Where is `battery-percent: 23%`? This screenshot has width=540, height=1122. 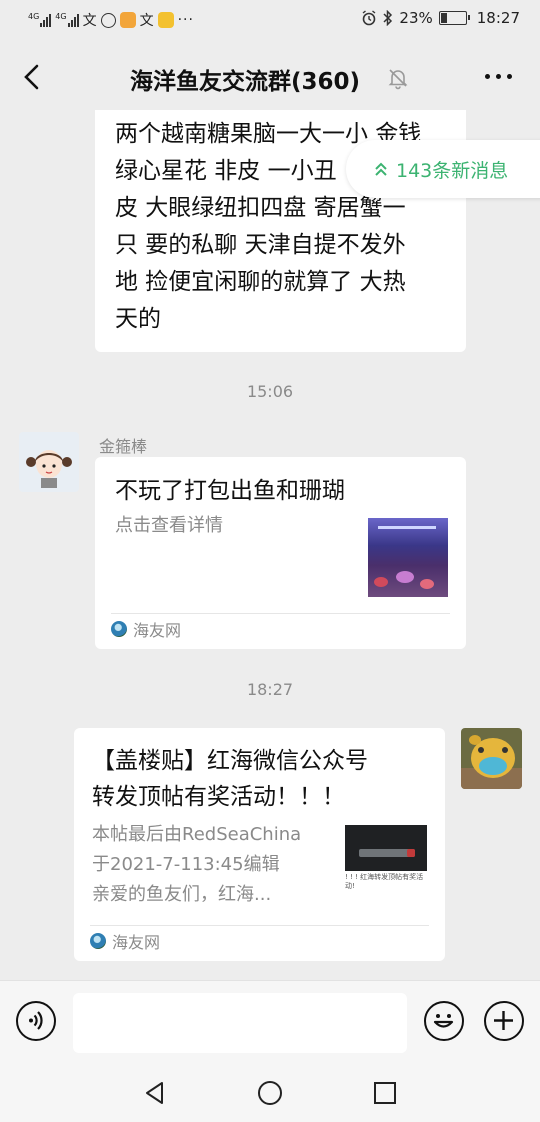 battery-percent: 23% is located at coordinates (416, 18).